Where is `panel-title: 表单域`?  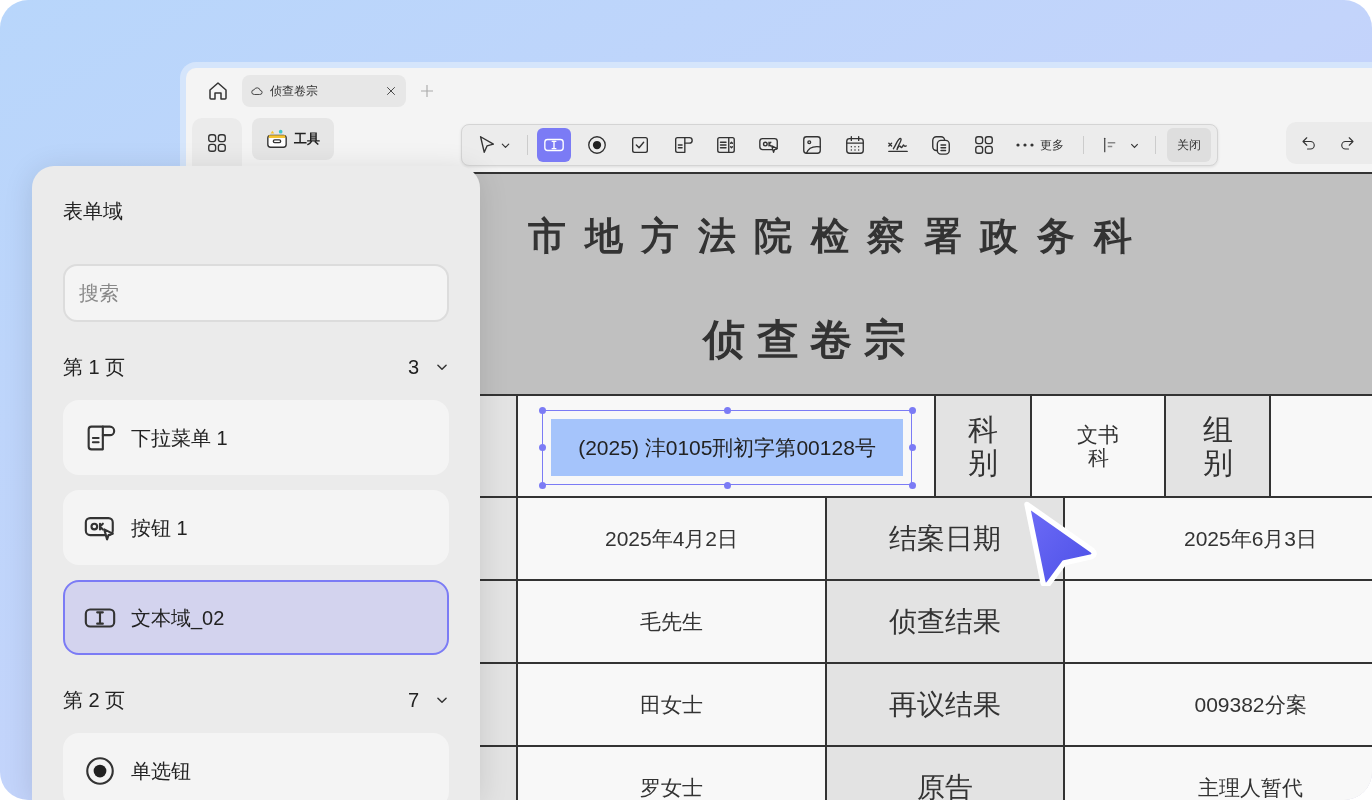
panel-title: 表单域 is located at coordinates (93, 211).